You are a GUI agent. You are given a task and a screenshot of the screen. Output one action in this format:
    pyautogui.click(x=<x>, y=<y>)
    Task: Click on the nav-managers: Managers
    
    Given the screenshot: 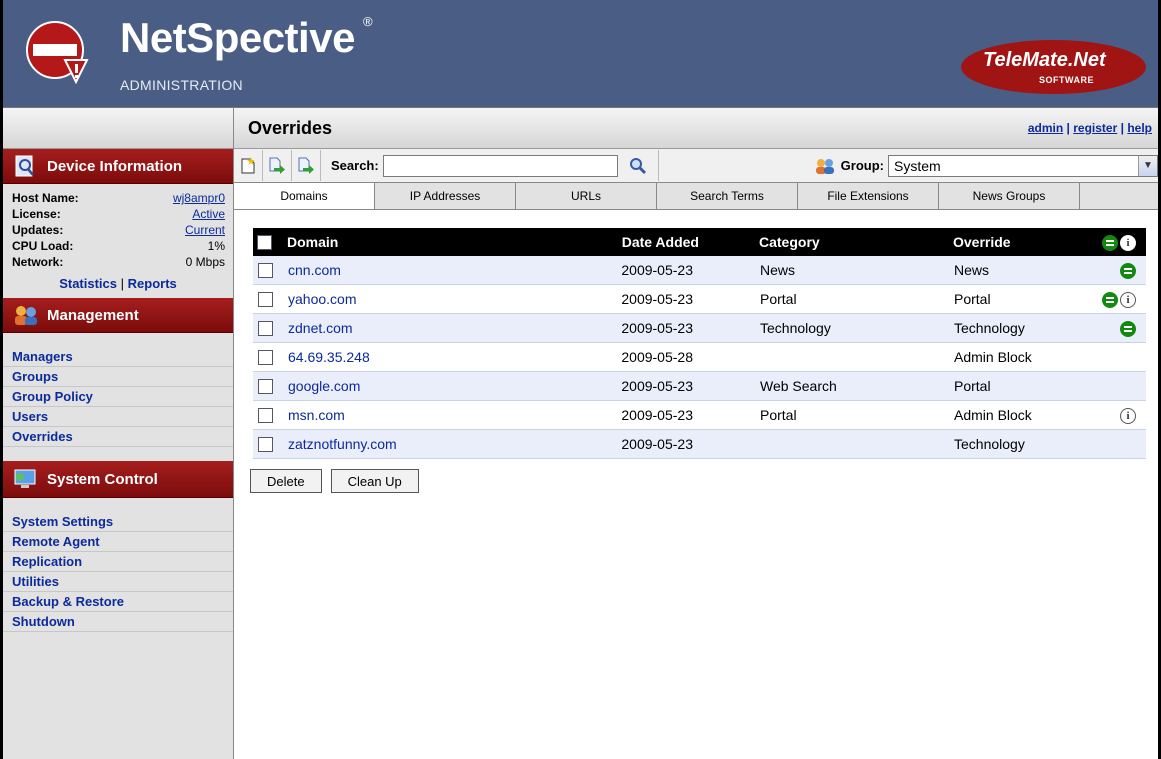 What is the action you would take?
    pyautogui.click(x=118, y=357)
    